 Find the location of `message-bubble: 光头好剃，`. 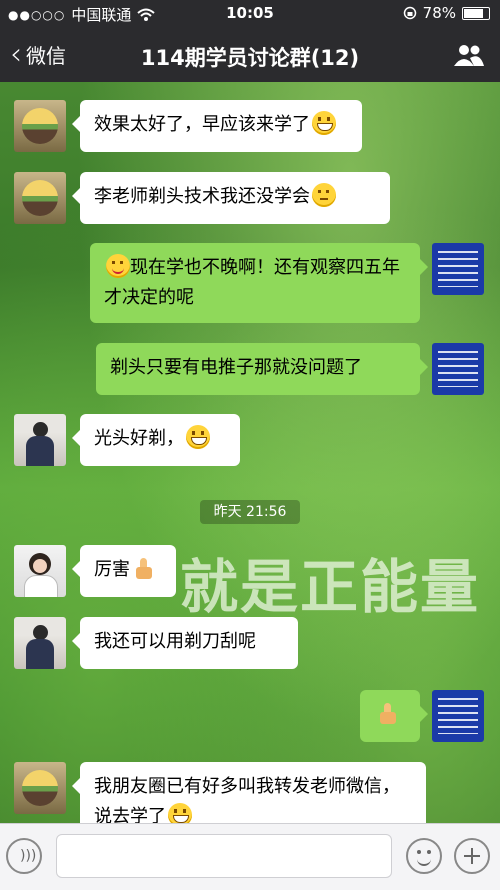

message-bubble: 光头好剃， is located at coordinates (156, 440).